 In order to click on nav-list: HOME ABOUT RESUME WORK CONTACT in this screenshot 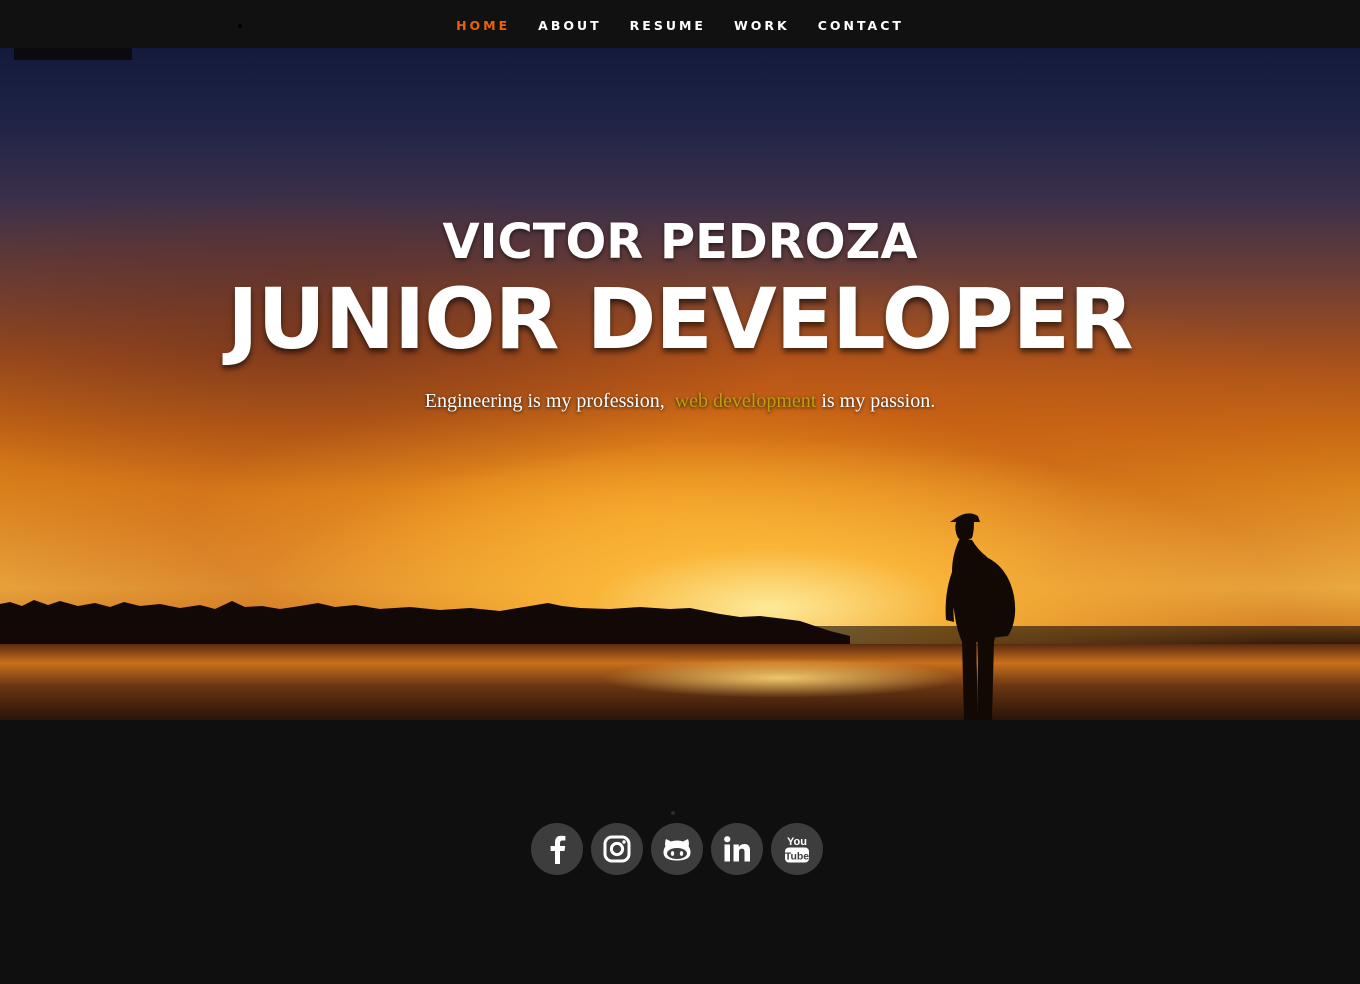, I will do `click(680, 24)`.